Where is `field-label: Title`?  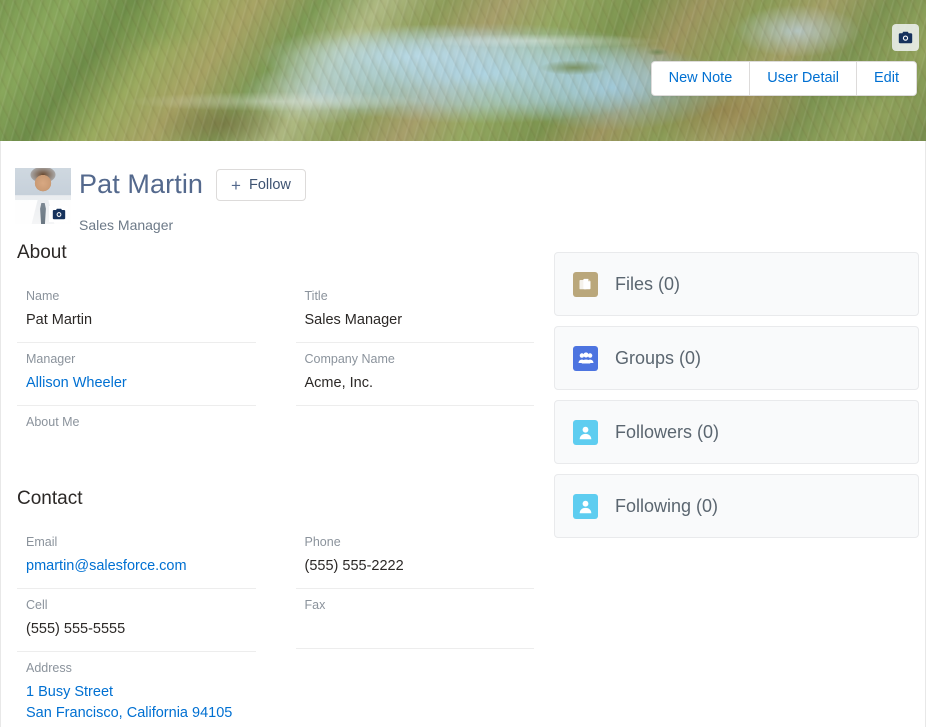 field-label: Title is located at coordinates (316, 296).